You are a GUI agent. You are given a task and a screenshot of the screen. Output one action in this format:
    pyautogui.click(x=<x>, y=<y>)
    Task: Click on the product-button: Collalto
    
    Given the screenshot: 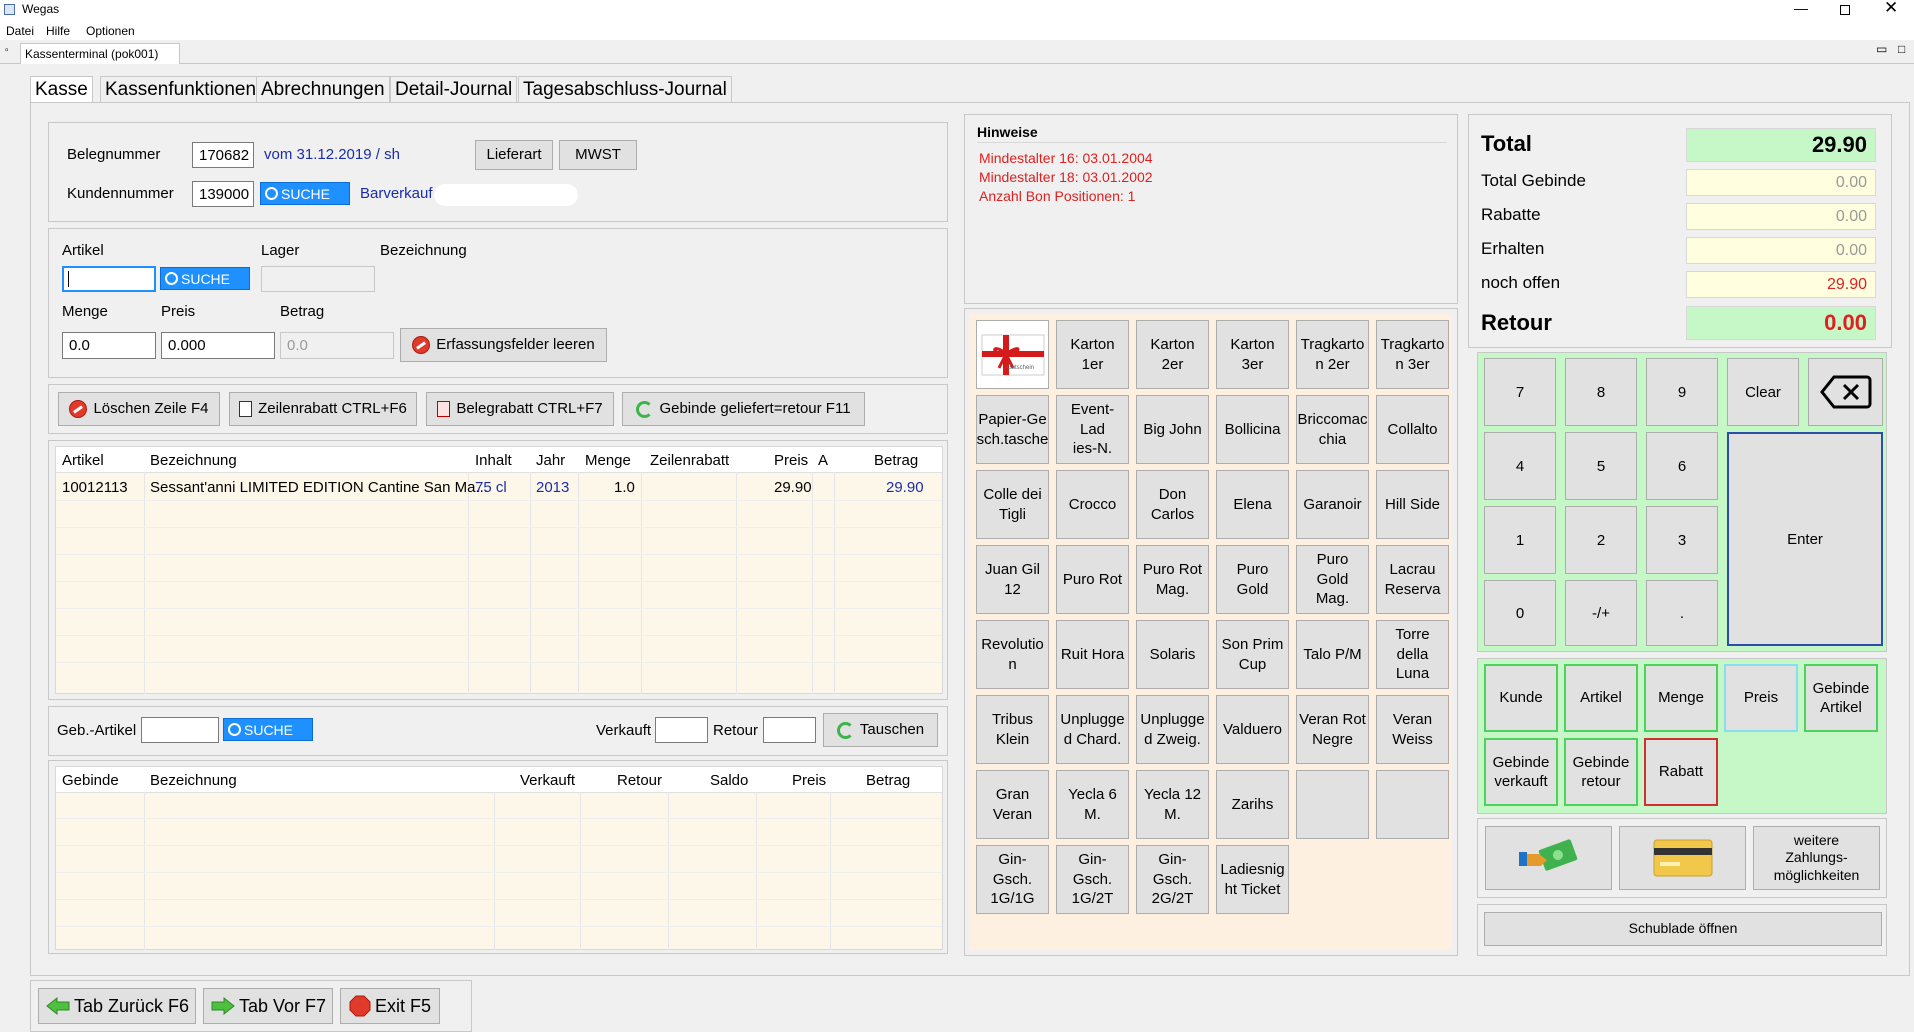 What is the action you would take?
    pyautogui.click(x=1412, y=429)
    